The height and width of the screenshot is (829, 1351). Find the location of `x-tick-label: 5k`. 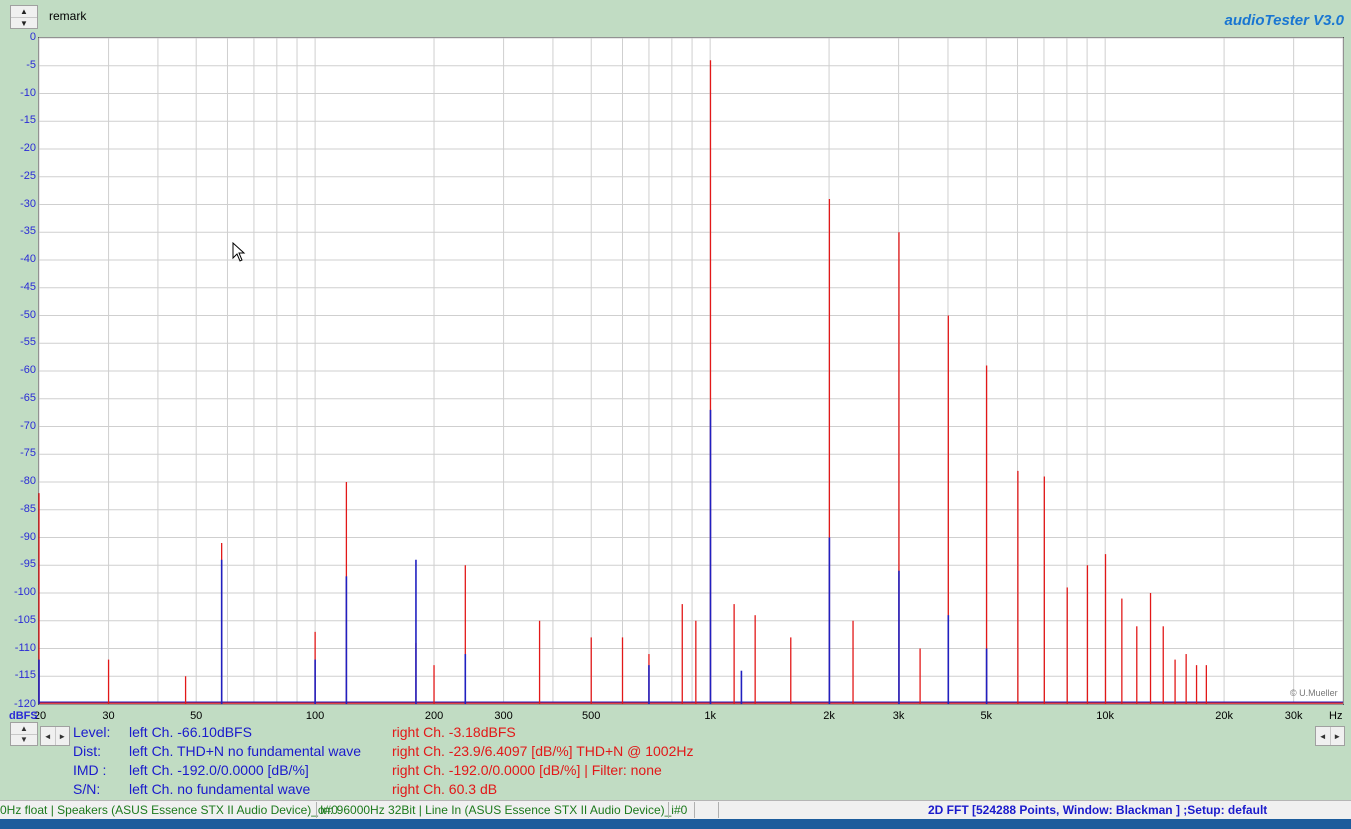

x-tick-label: 5k is located at coordinates (986, 716).